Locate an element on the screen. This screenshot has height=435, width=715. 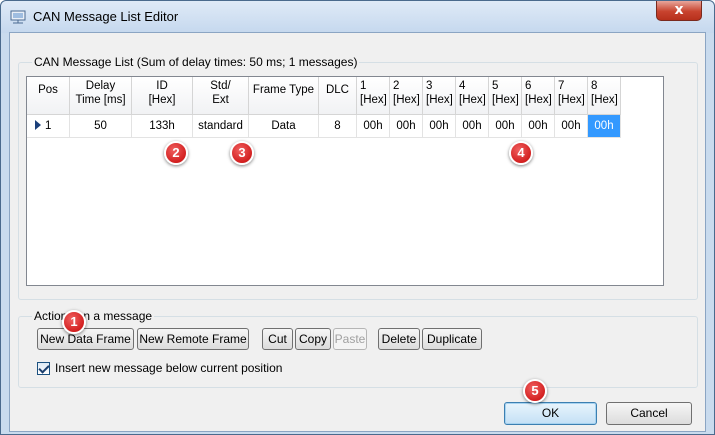
new-data-frame-button: New Data Frame is located at coordinates (85, 339).